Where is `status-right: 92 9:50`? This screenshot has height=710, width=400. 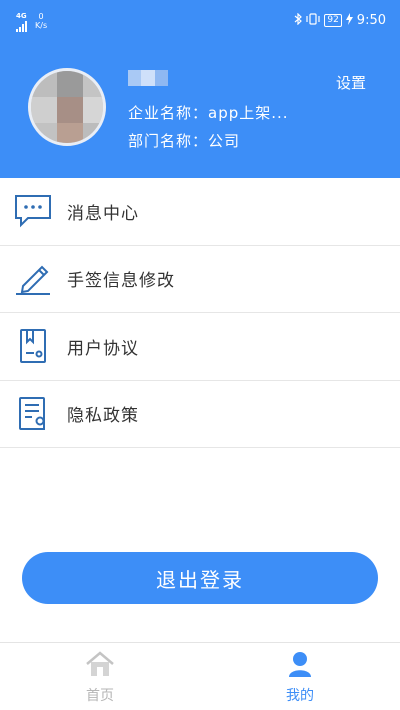 status-right: 92 9:50 is located at coordinates (340, 20).